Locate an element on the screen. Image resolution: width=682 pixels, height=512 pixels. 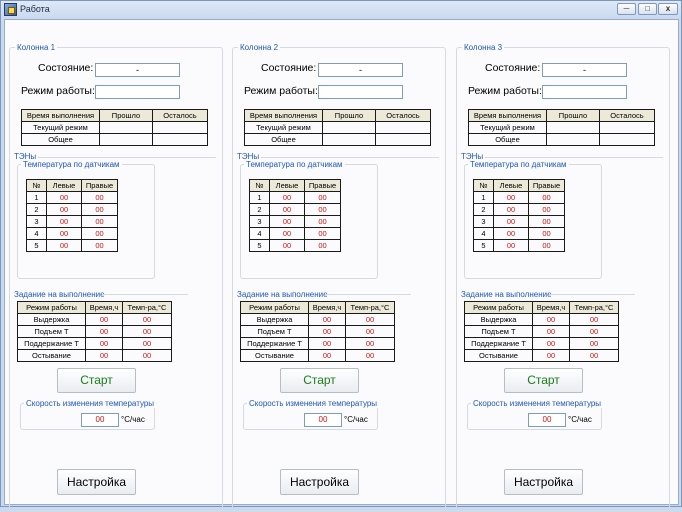
table-row: 1 00 00 is located at coordinates (519, 197).